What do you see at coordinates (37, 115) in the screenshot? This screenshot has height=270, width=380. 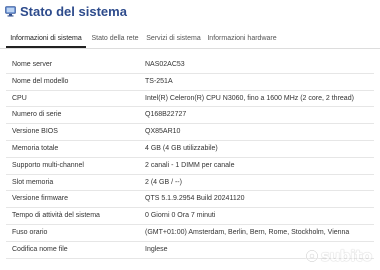 I see `row-label: Numero di serie` at bounding box center [37, 115].